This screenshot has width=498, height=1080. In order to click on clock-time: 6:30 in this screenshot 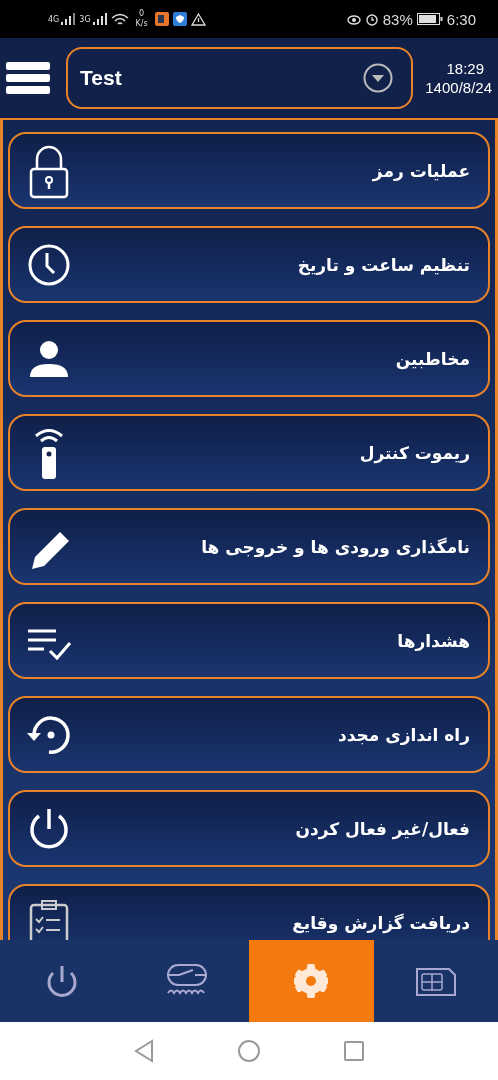, I will do `click(461, 19)`.